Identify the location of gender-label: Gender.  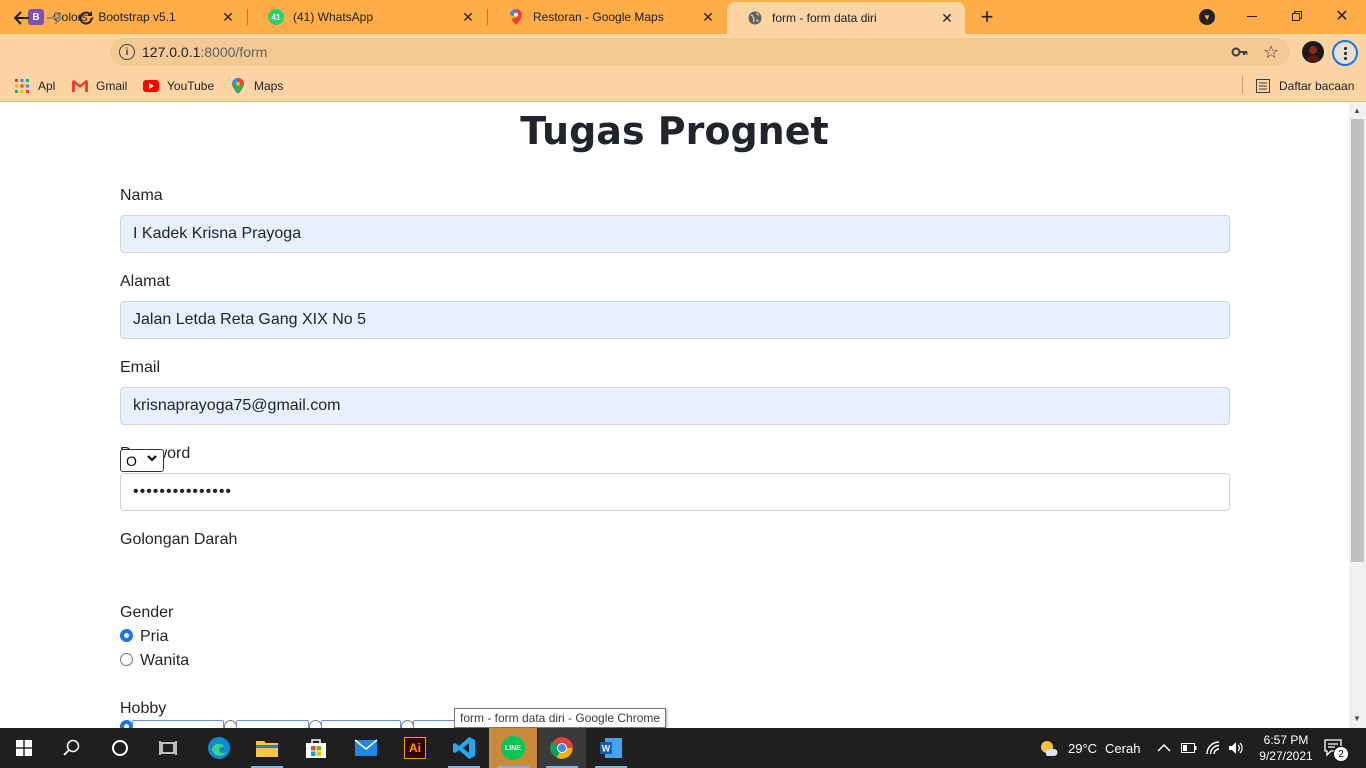
(147, 612).